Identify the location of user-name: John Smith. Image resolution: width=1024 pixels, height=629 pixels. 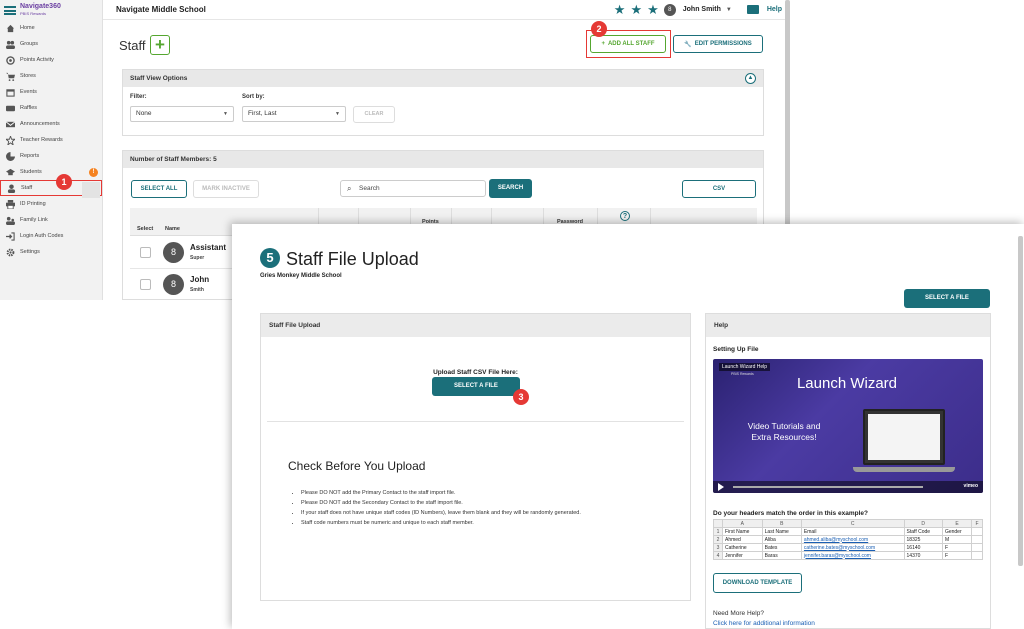
(702, 9).